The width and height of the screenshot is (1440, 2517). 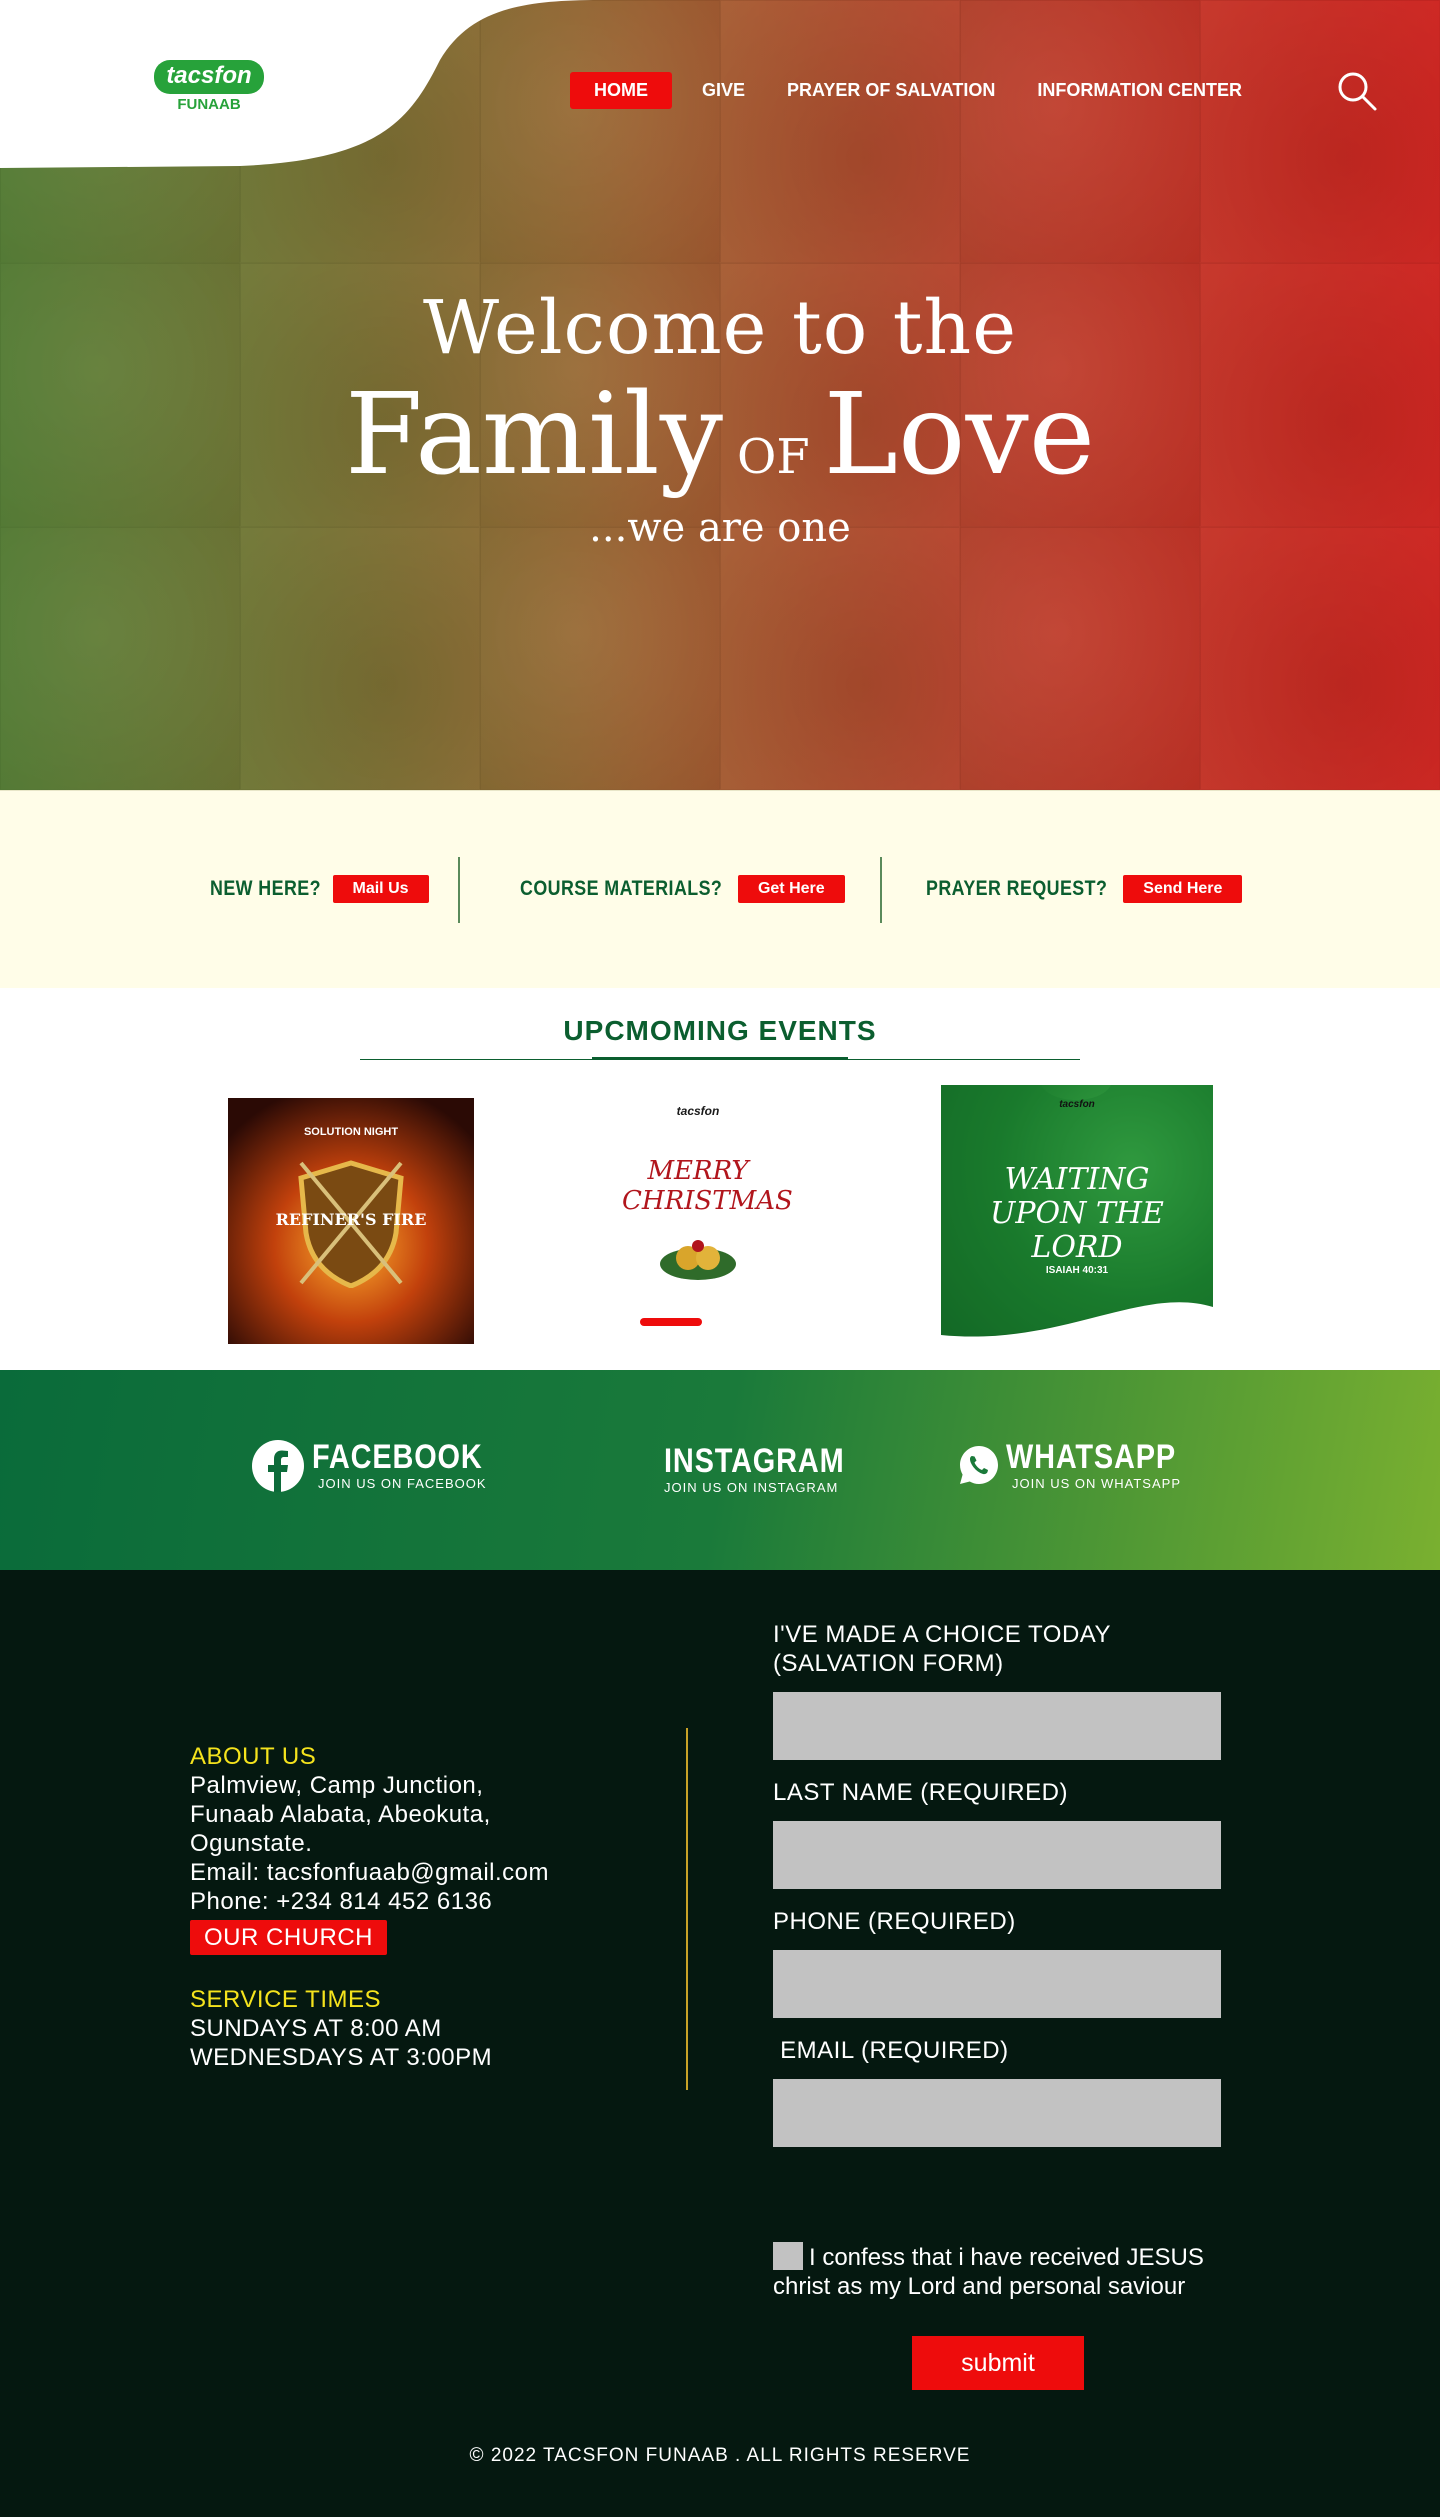 I want to click on get-here-button: Get Here, so click(x=791, y=889).